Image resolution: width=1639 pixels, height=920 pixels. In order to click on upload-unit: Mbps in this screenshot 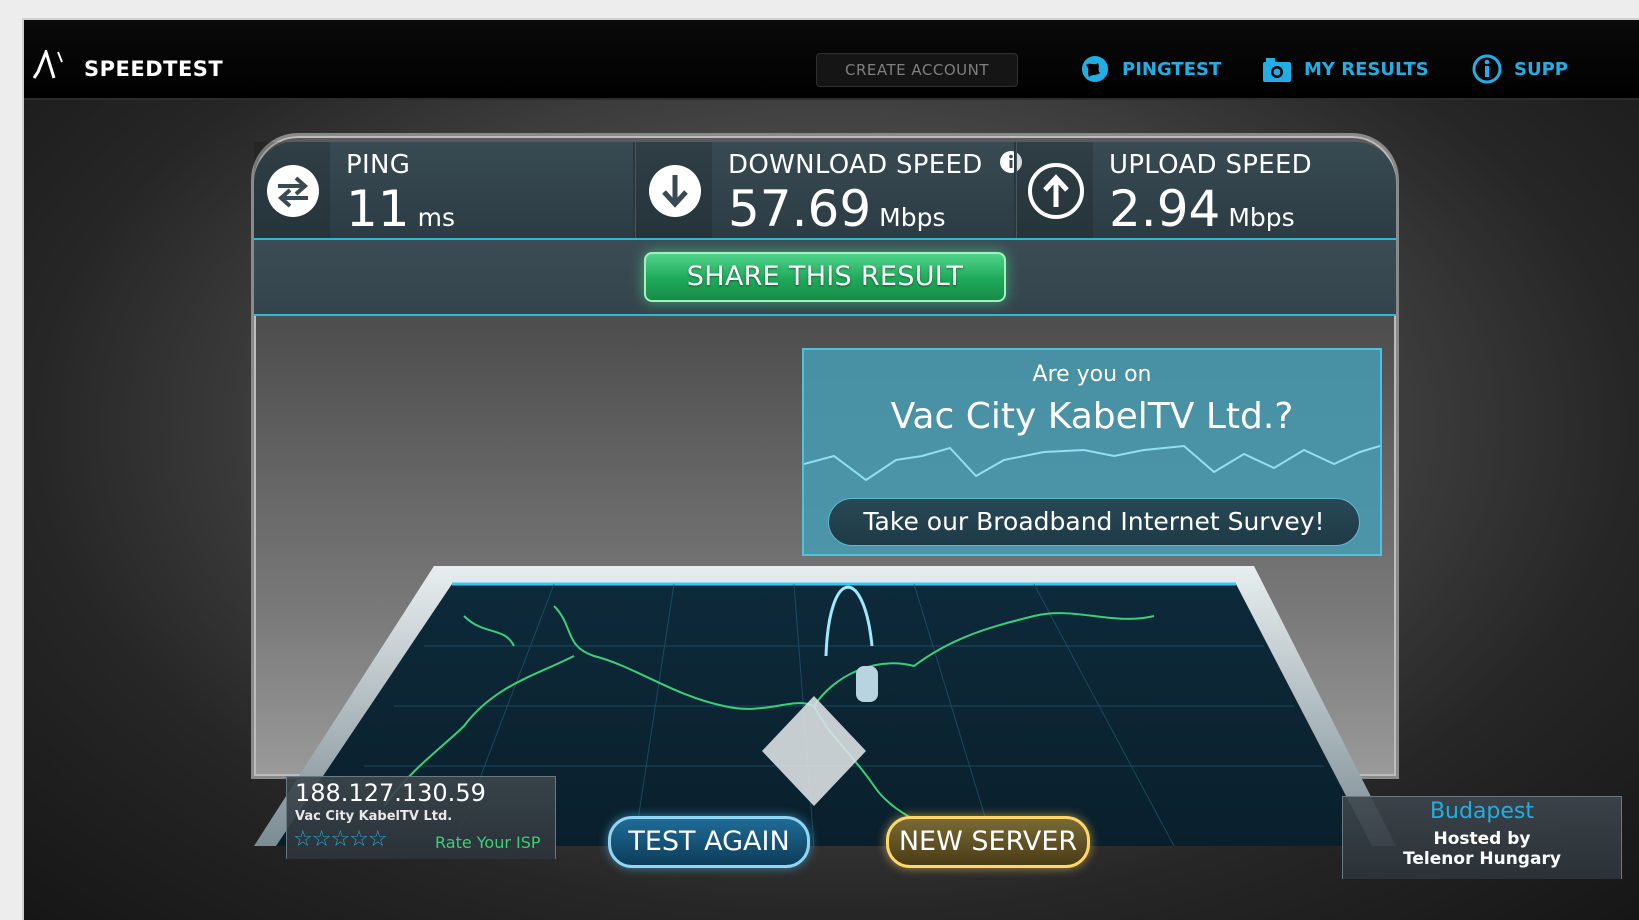, I will do `click(1261, 217)`.